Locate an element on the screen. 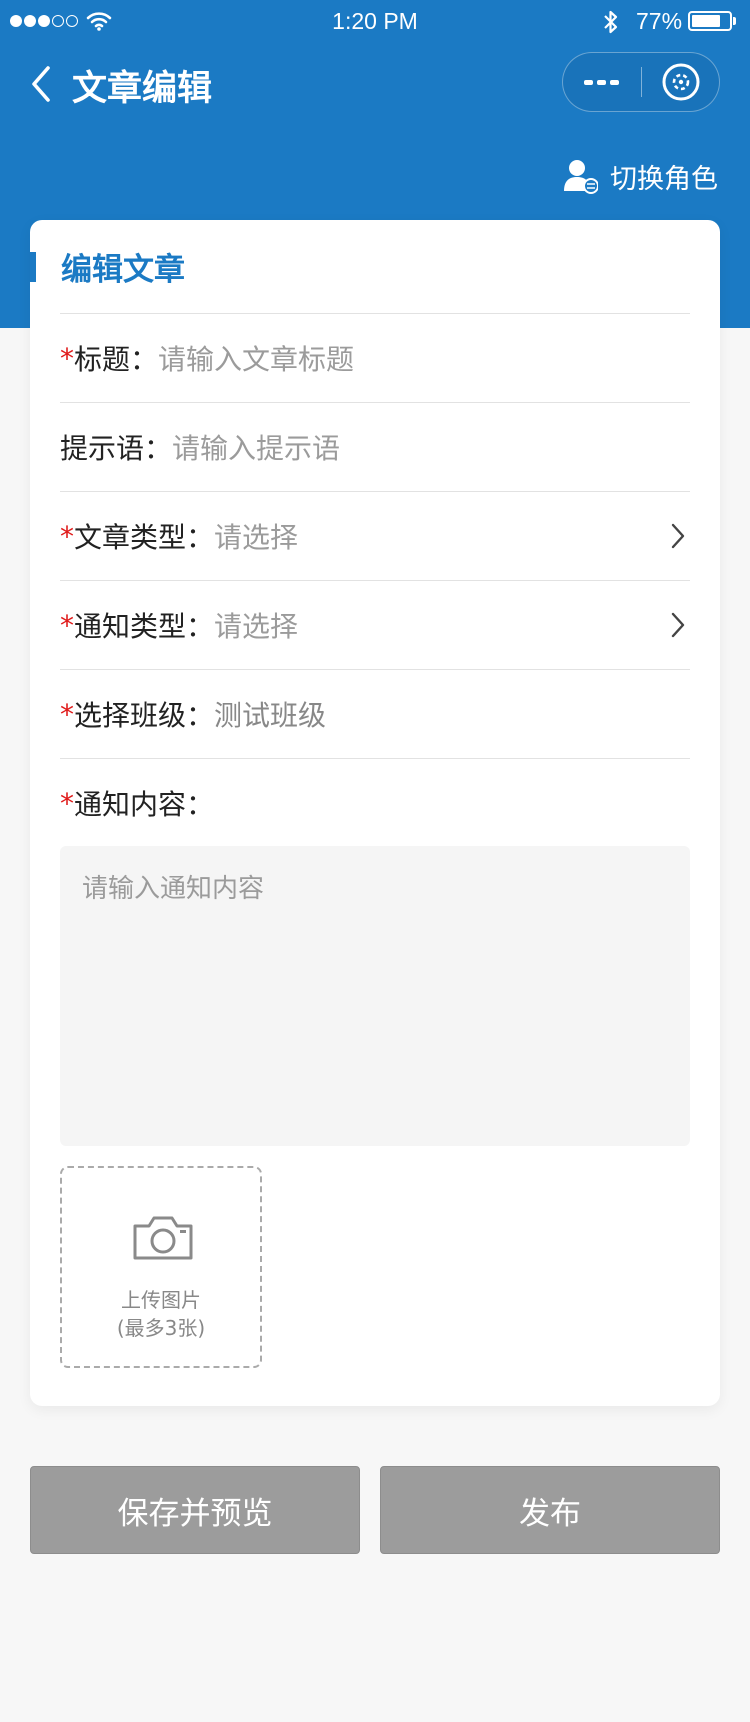 The width and height of the screenshot is (750, 1722). camera-icon is located at coordinates (163, 1238).